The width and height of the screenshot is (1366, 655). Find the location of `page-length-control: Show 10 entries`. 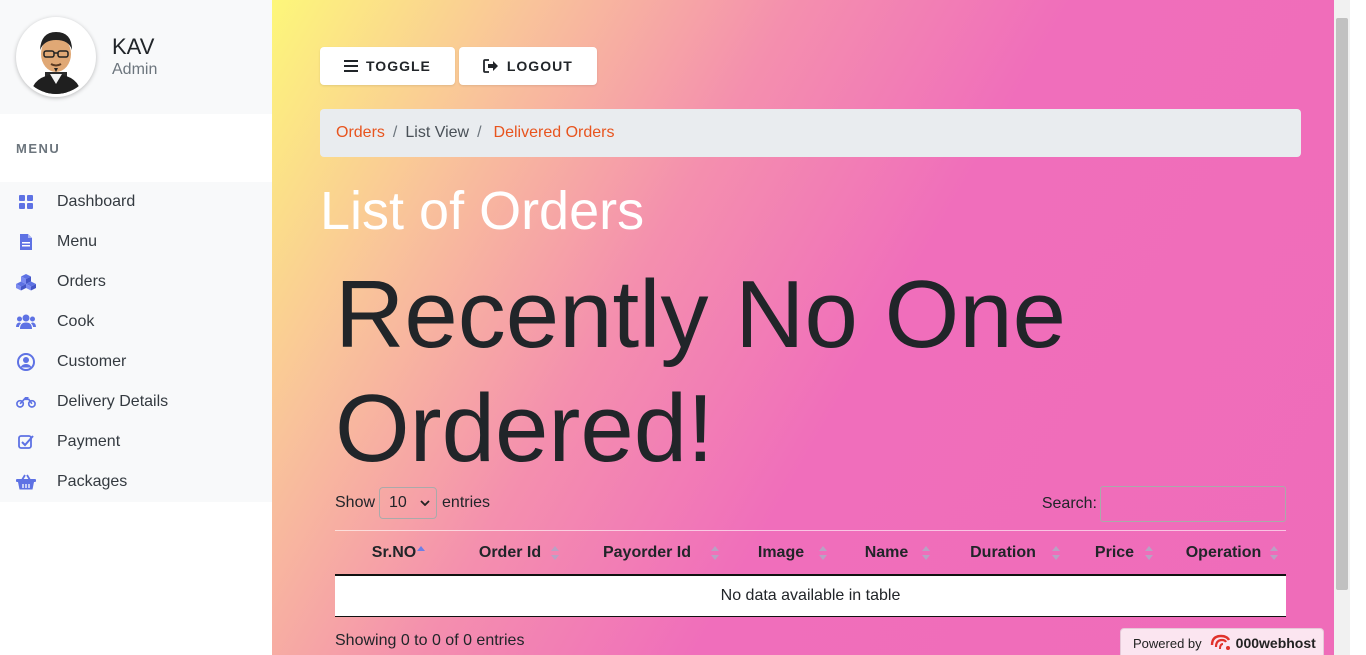

page-length-control: Show 10 entries is located at coordinates (412, 503).